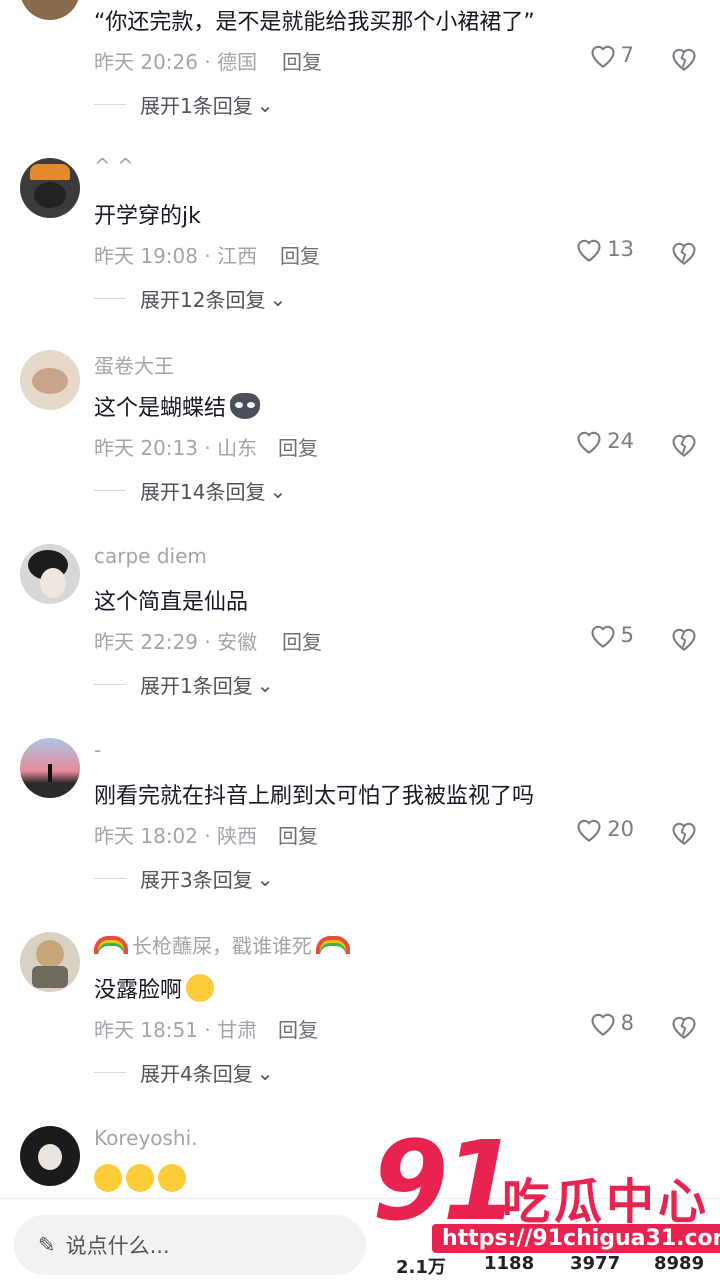 The image size is (720, 1281). What do you see at coordinates (203, 492) in the screenshot?
I see `expand-label: 展开14条回复` at bounding box center [203, 492].